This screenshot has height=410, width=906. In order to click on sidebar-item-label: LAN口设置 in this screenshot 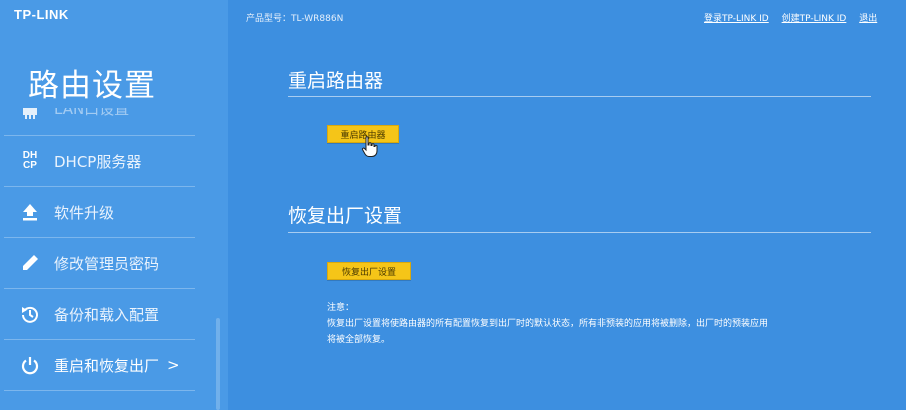, I will do `click(92, 113)`.